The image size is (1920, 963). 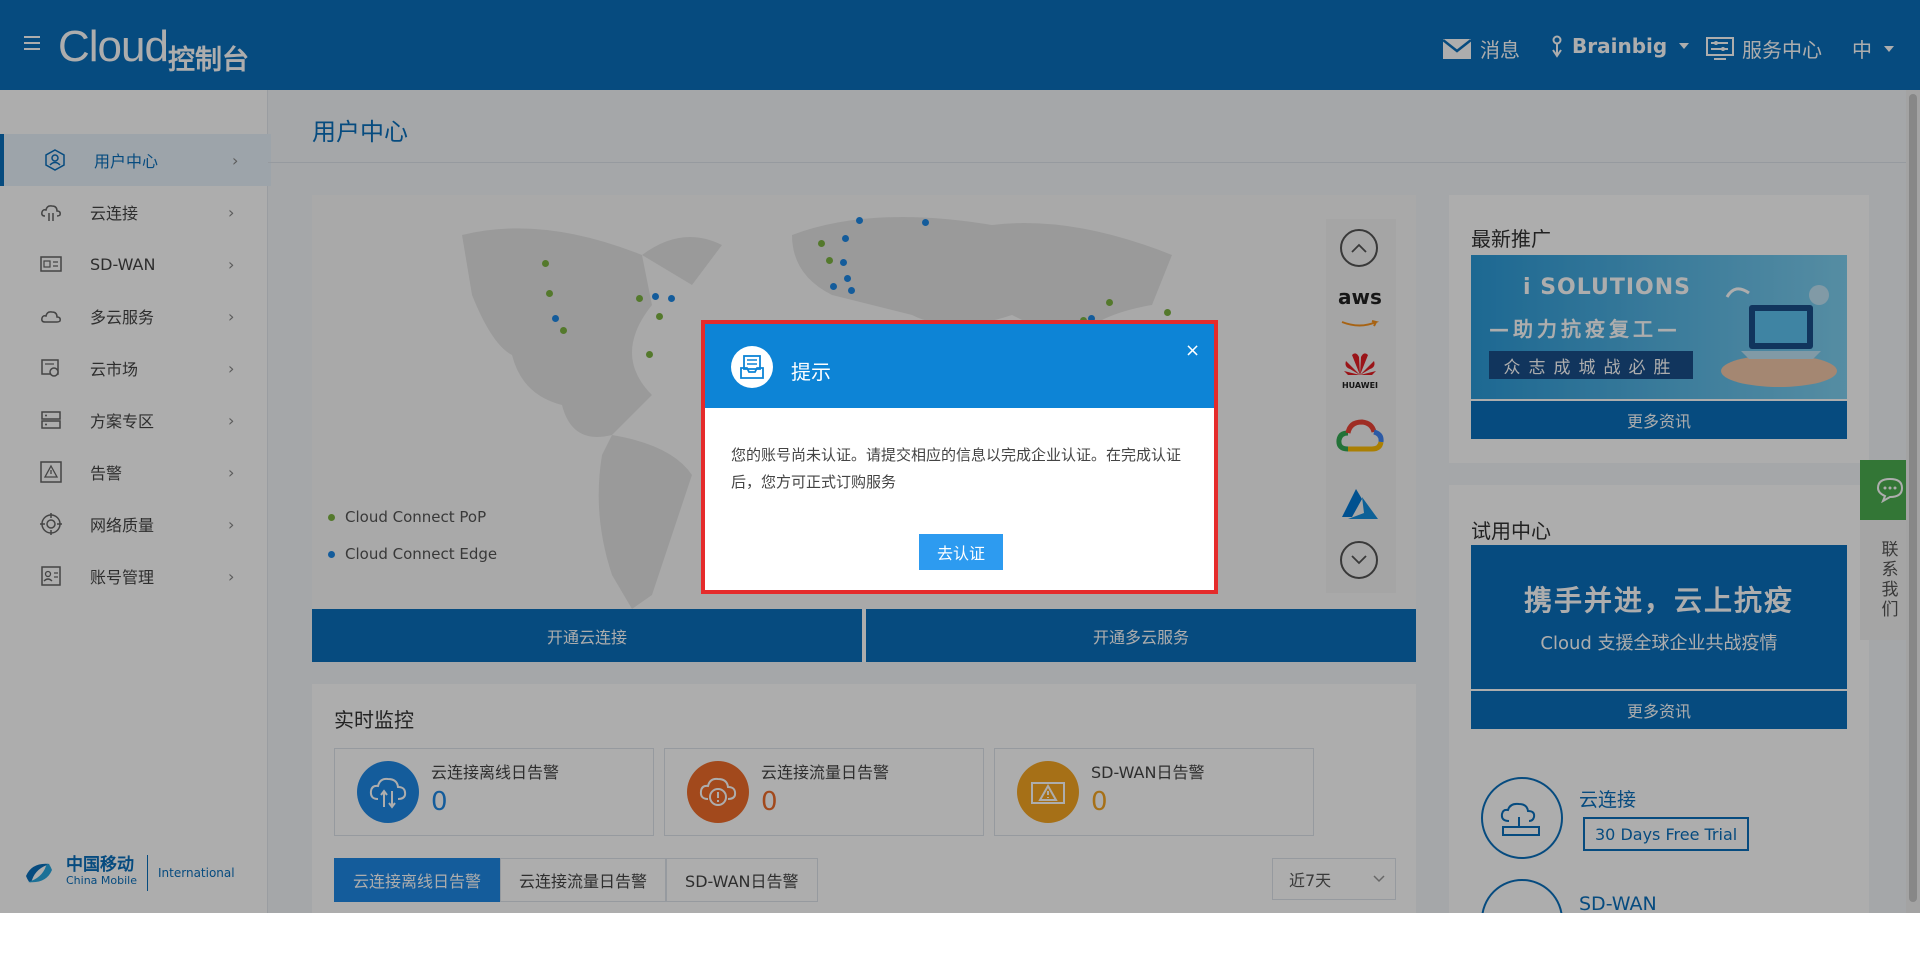 I want to click on dialog-header: 提示 ×, so click(x=959, y=366).